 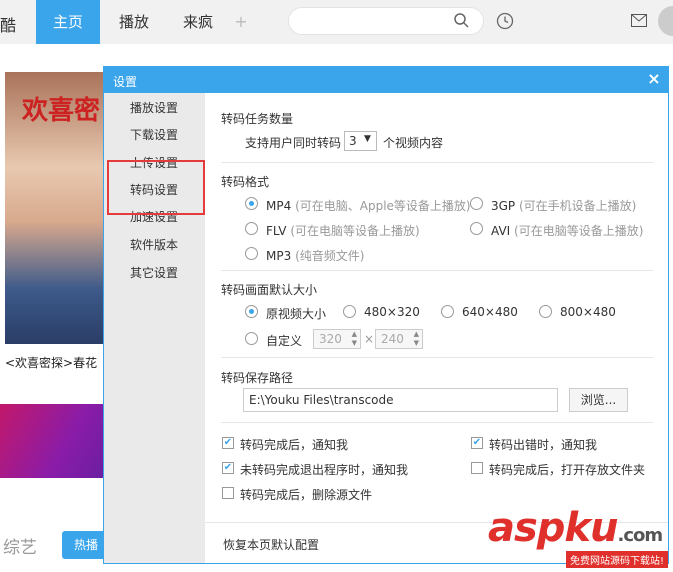 What do you see at coordinates (386, 80) in the screenshot?
I see `dialog-titlebar` at bounding box center [386, 80].